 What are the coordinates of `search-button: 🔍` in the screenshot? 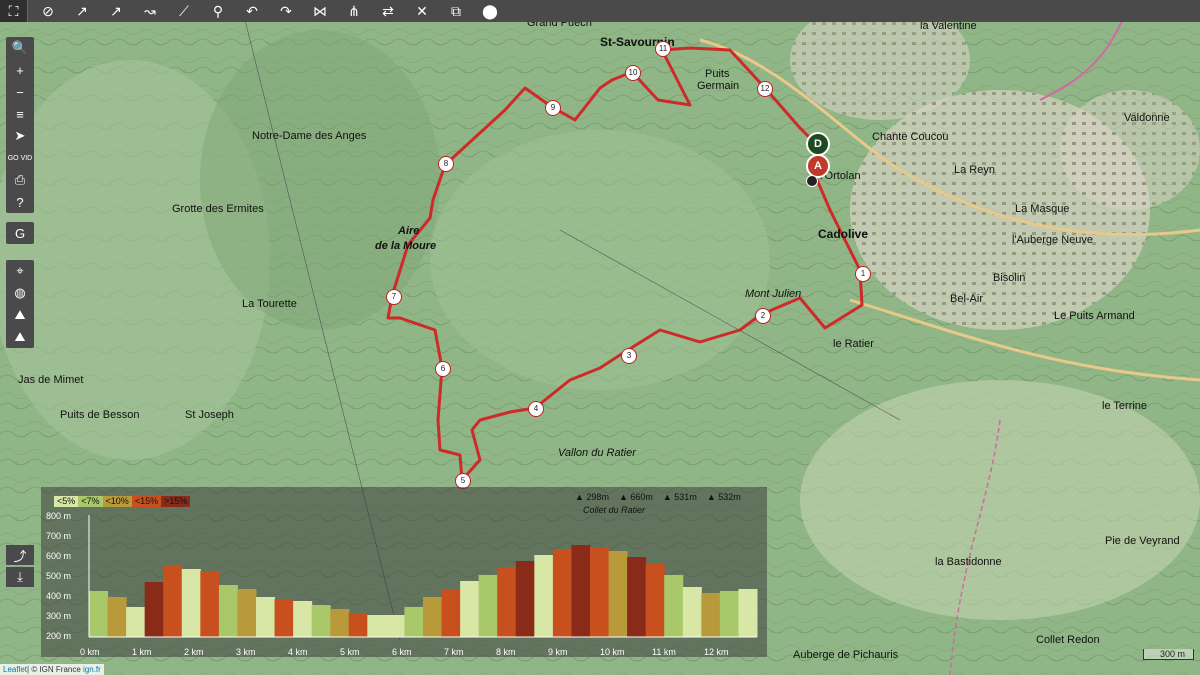 It's located at (20, 48).